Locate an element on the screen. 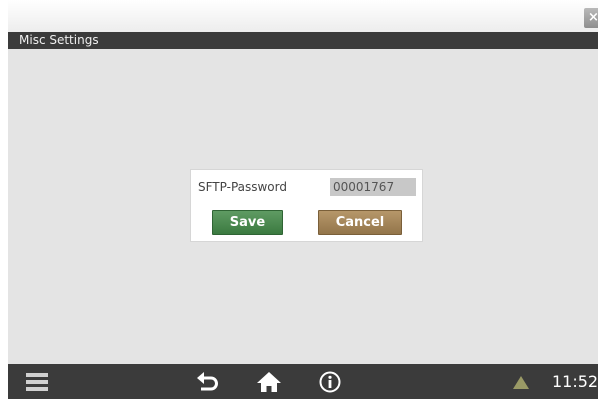  home-icon is located at coordinates (269, 384).